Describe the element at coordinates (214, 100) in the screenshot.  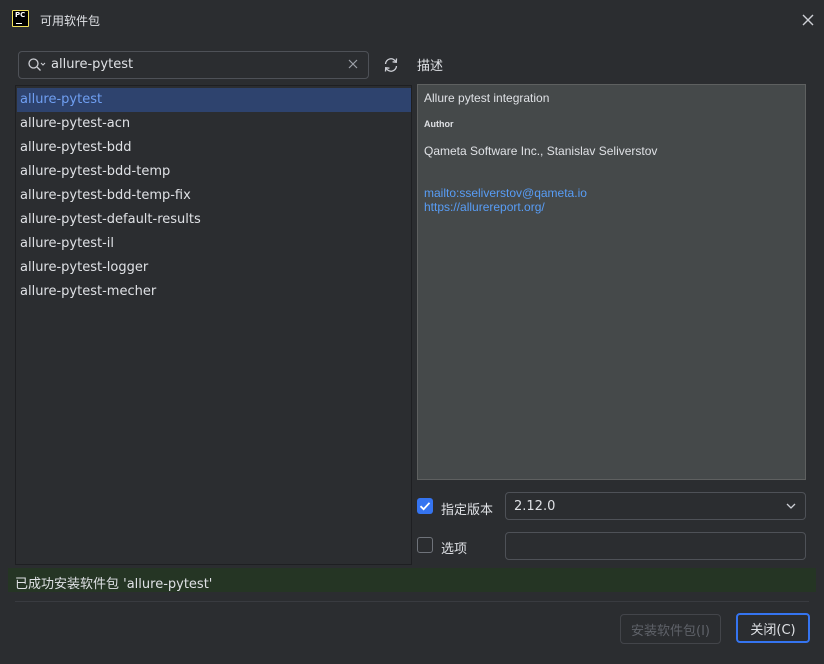
I see `package-list-item: allure-pytest` at that location.